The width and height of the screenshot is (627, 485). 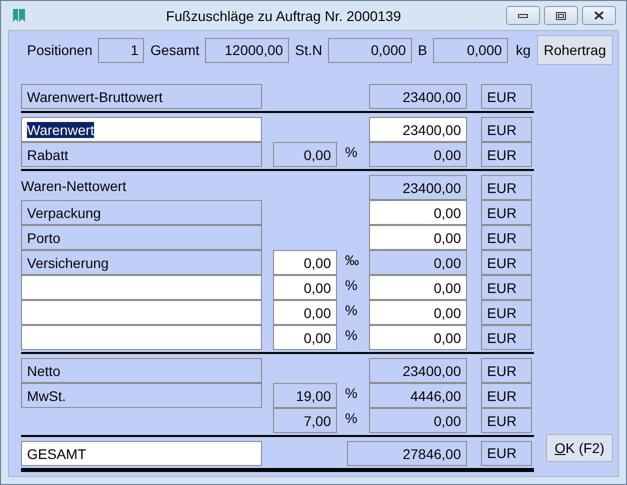 I want to click on summary-value: 1, so click(x=121, y=50).